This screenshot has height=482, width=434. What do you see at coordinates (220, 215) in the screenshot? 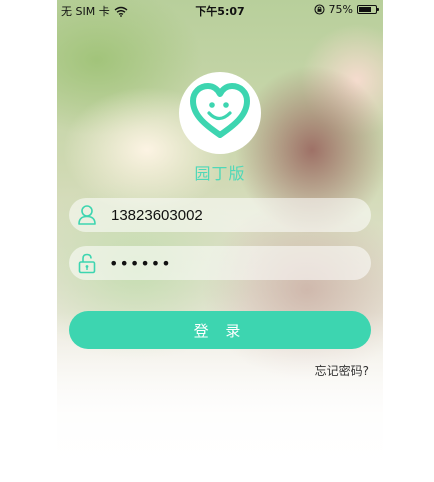
I see `username-field: 13823603002` at bounding box center [220, 215].